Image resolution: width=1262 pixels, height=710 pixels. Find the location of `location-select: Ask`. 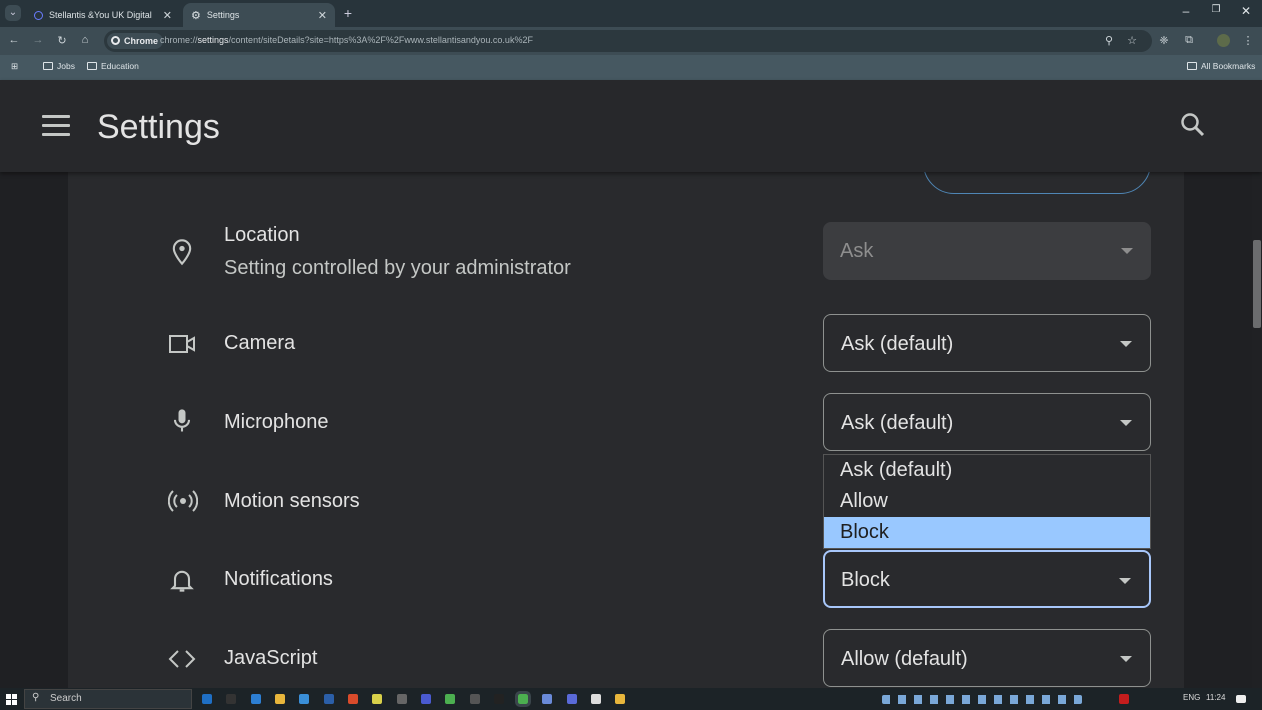

location-select: Ask is located at coordinates (987, 251).